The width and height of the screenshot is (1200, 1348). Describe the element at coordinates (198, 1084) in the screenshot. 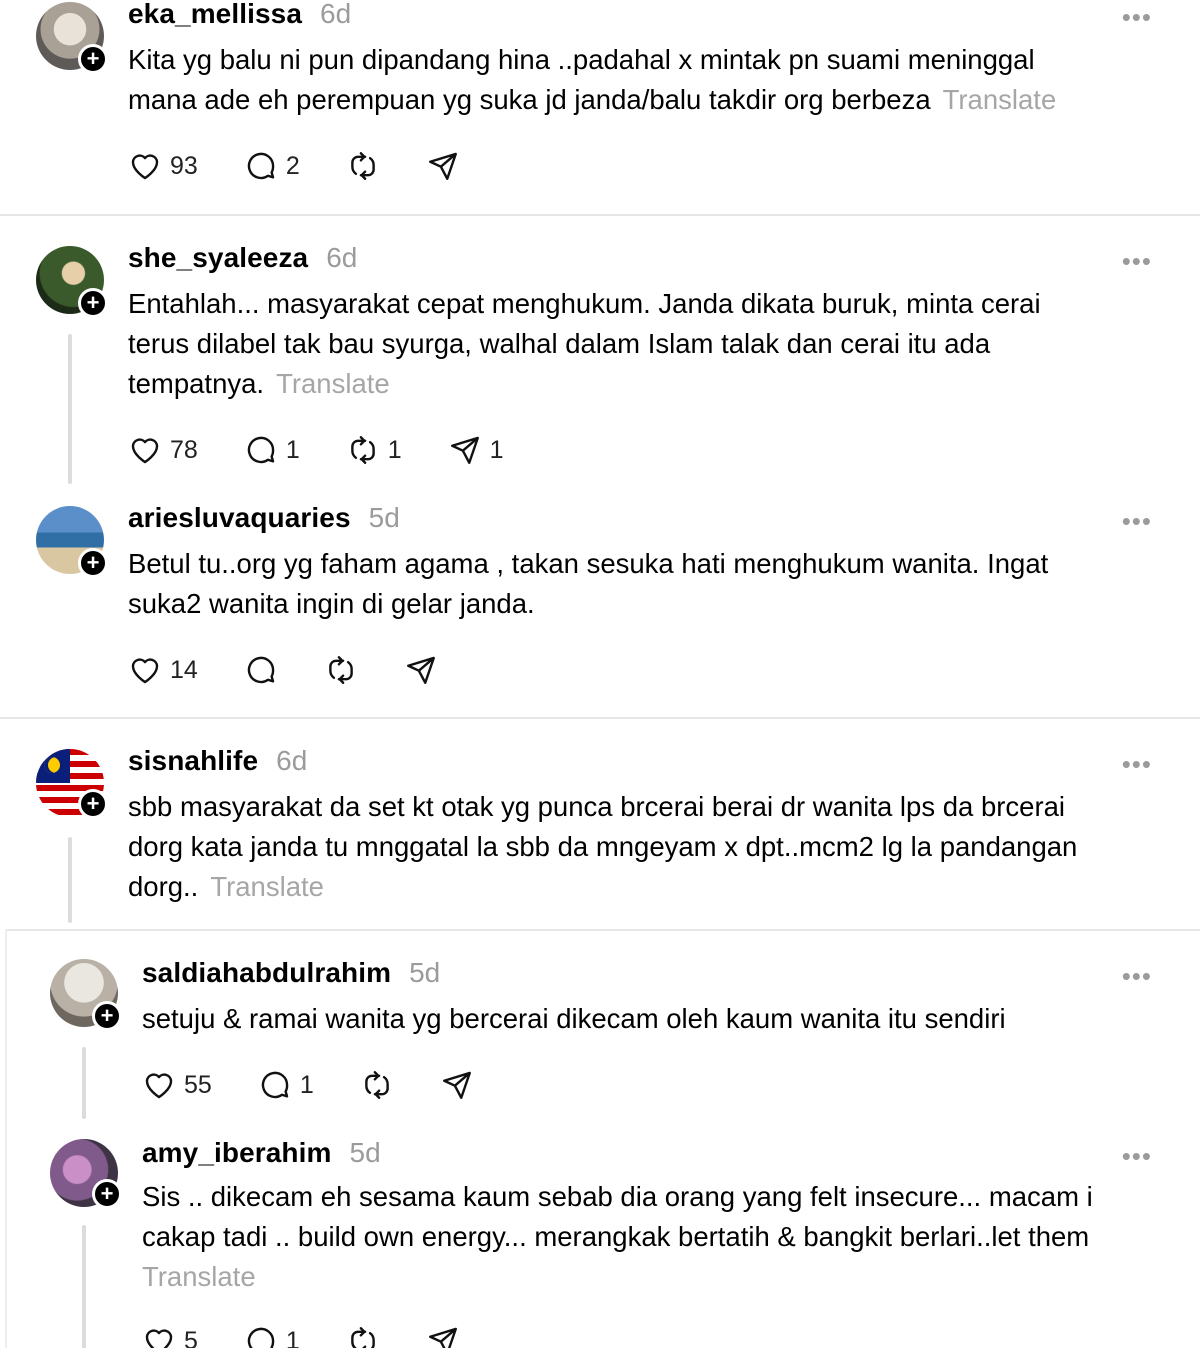

I see `like-count: 55` at that location.